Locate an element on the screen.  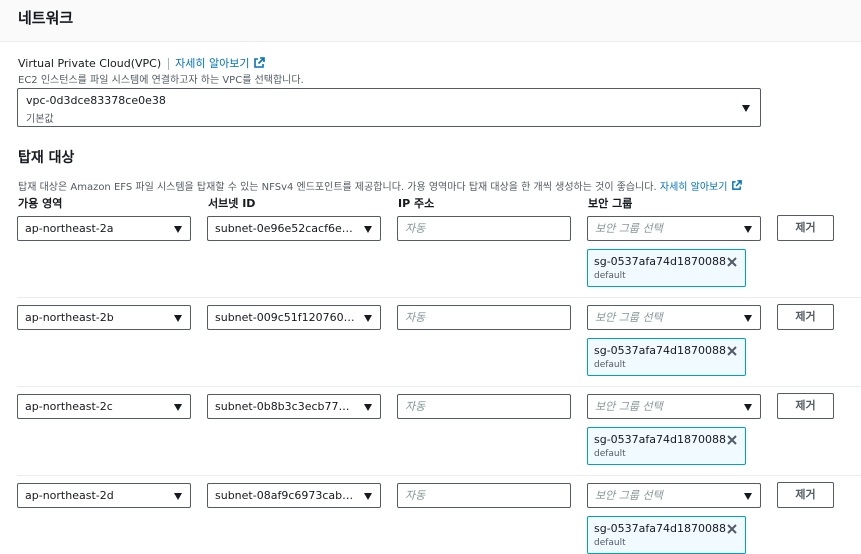
mount-targets-title: 탑재 대상 is located at coordinates (46, 158).